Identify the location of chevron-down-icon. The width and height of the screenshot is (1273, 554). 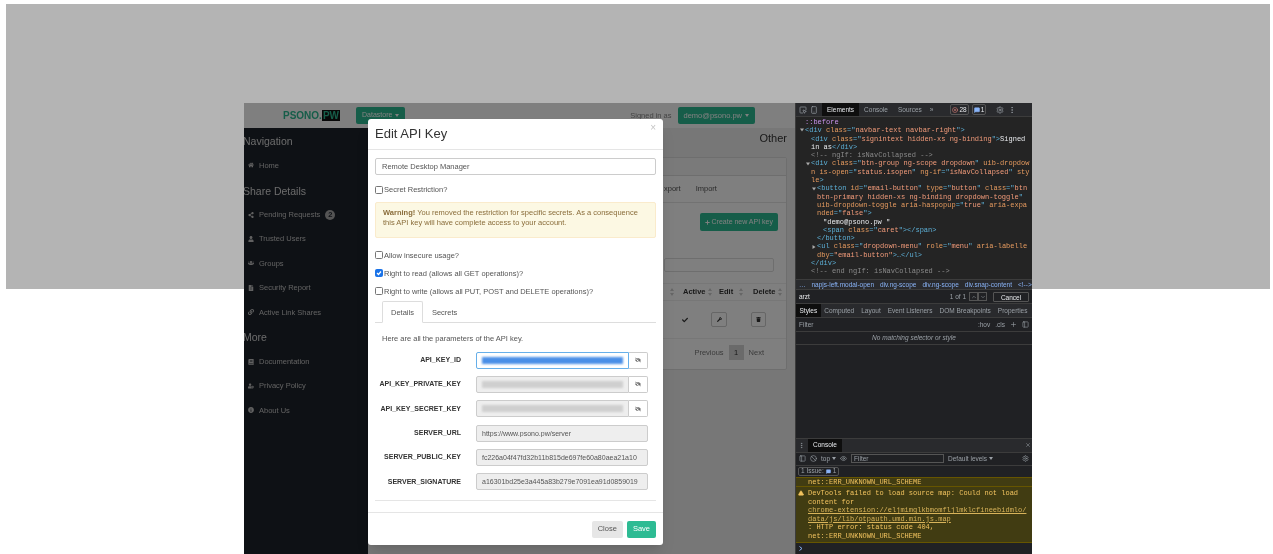
(982, 296).